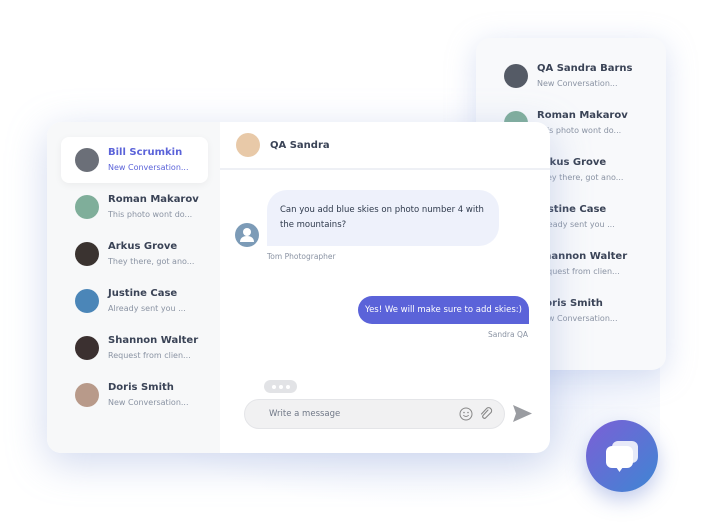 The height and width of the screenshot is (527, 720). Describe the element at coordinates (300, 145) in the screenshot. I see `chat-title: QA Sandra` at that location.